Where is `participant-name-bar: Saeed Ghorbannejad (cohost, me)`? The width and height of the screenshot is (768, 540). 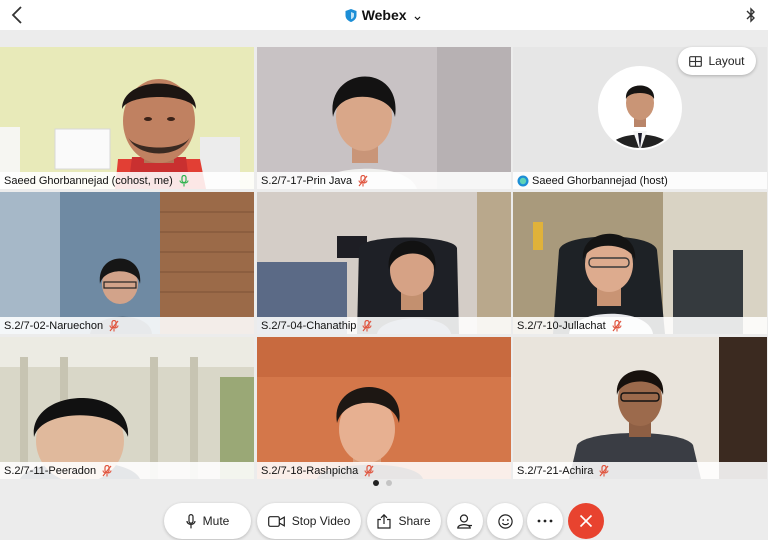 participant-name-bar: Saeed Ghorbannejad (cohost, me) is located at coordinates (127, 180).